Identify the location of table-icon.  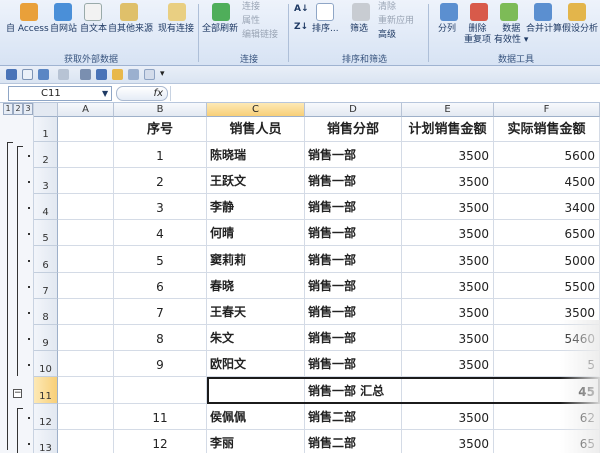
(133, 74).